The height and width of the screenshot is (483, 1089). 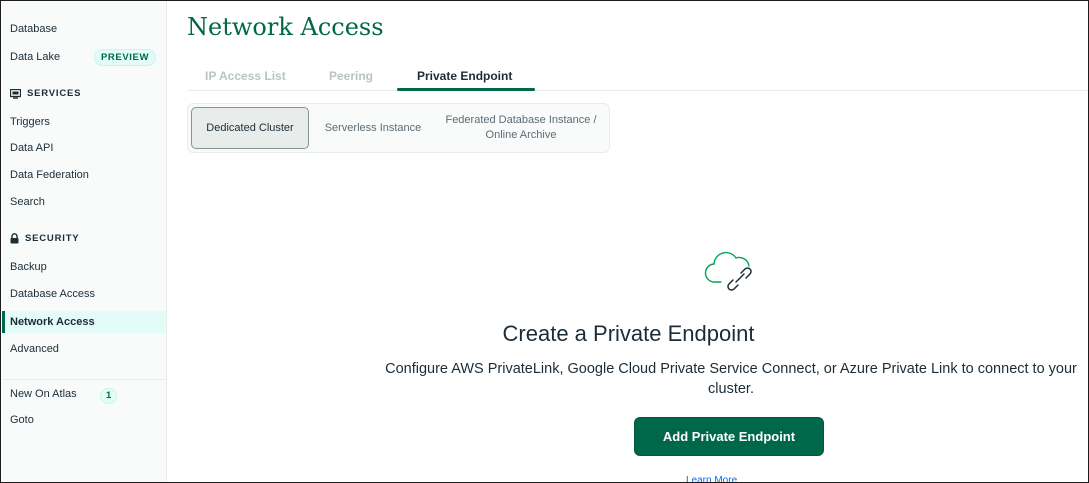 What do you see at coordinates (245, 76) in the screenshot?
I see `tab-ip-access-list: IP Access List` at bounding box center [245, 76].